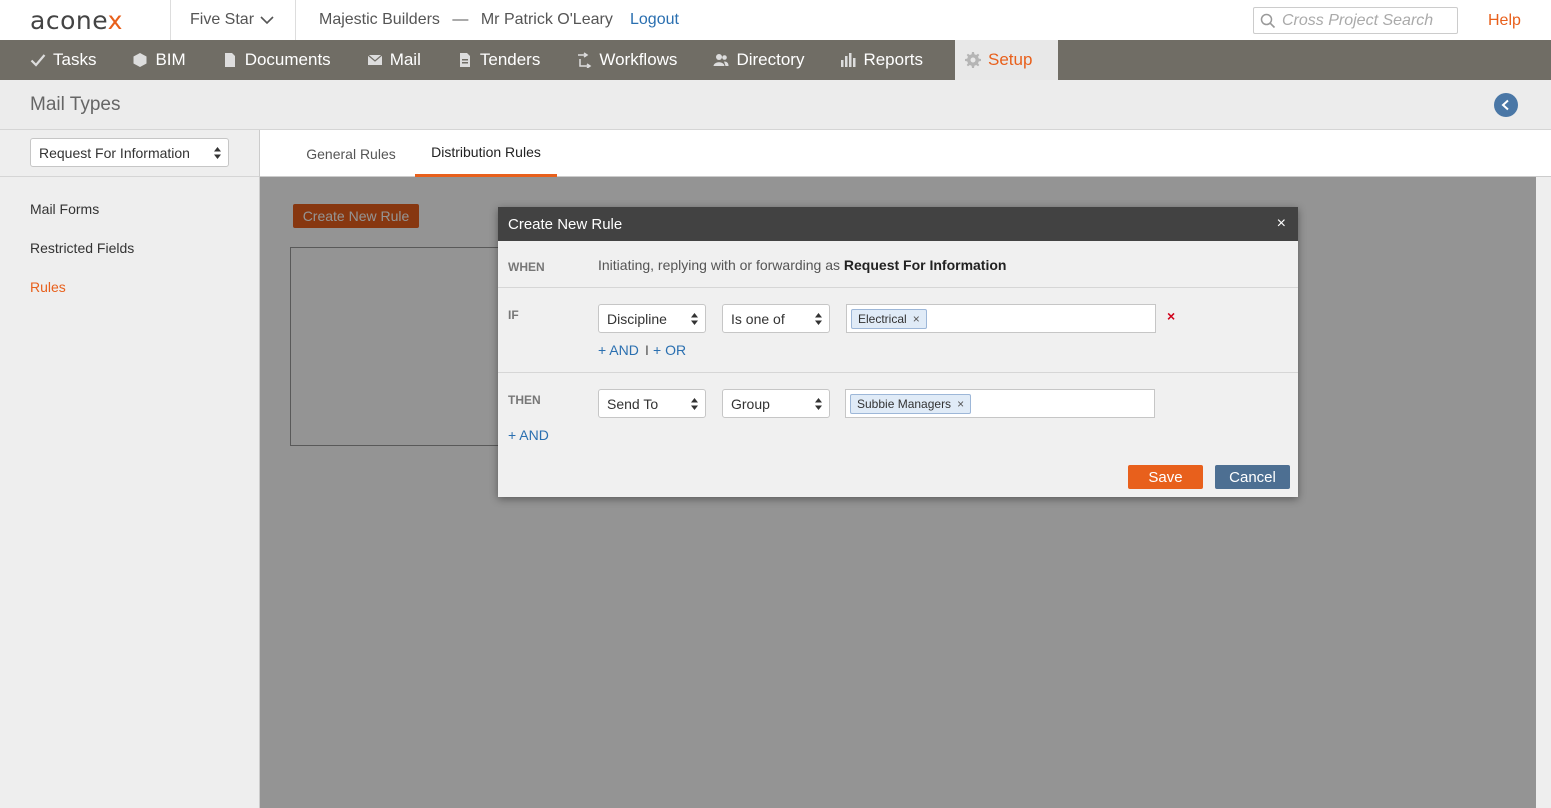 Image resolution: width=1551 pixels, height=808 pixels. I want to click on org-user-info: Majestic Builders — Mr Patrick O'Leary, so click(466, 20).